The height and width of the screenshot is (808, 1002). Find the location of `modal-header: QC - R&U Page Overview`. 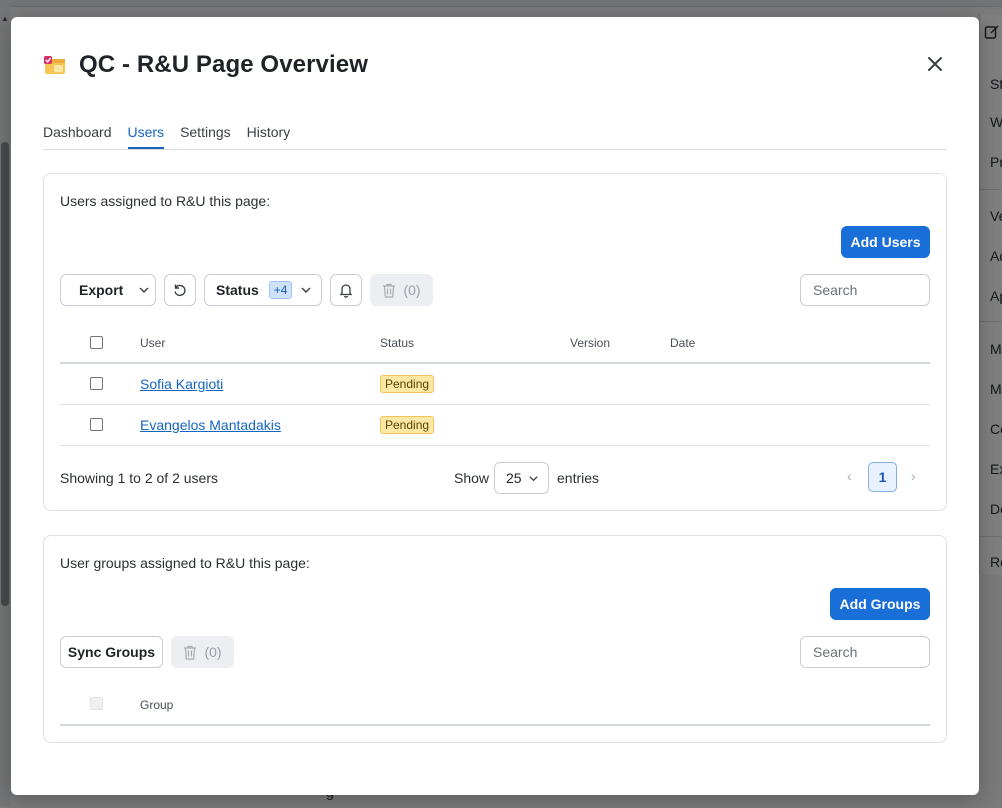

modal-header: QC - R&U Page Overview is located at coordinates (205, 65).